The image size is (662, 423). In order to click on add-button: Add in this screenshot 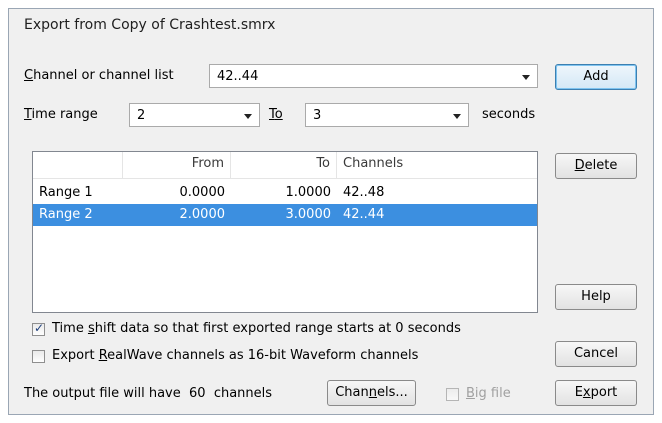, I will do `click(596, 77)`.